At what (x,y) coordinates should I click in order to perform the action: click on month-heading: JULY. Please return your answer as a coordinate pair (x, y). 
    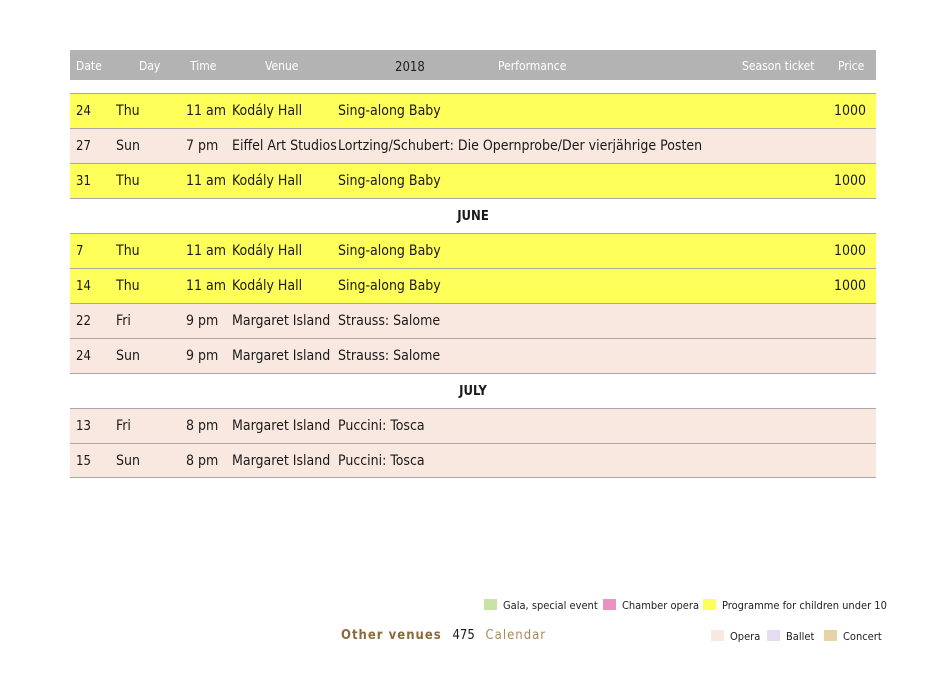
    Looking at the image, I should click on (473, 390).